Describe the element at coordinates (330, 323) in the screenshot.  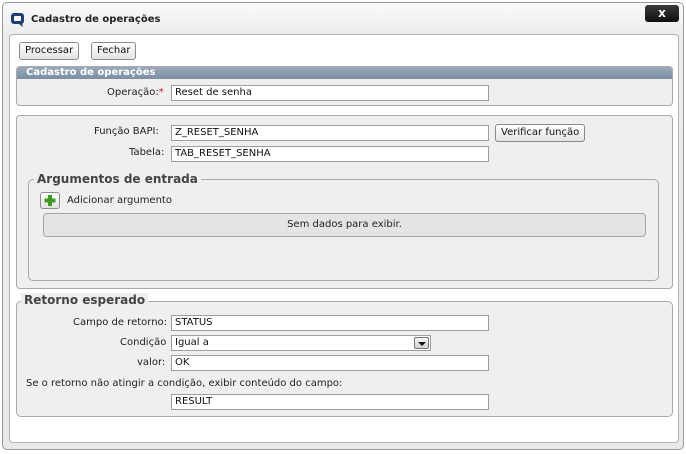
I see `return-field-input: STATUS` at that location.